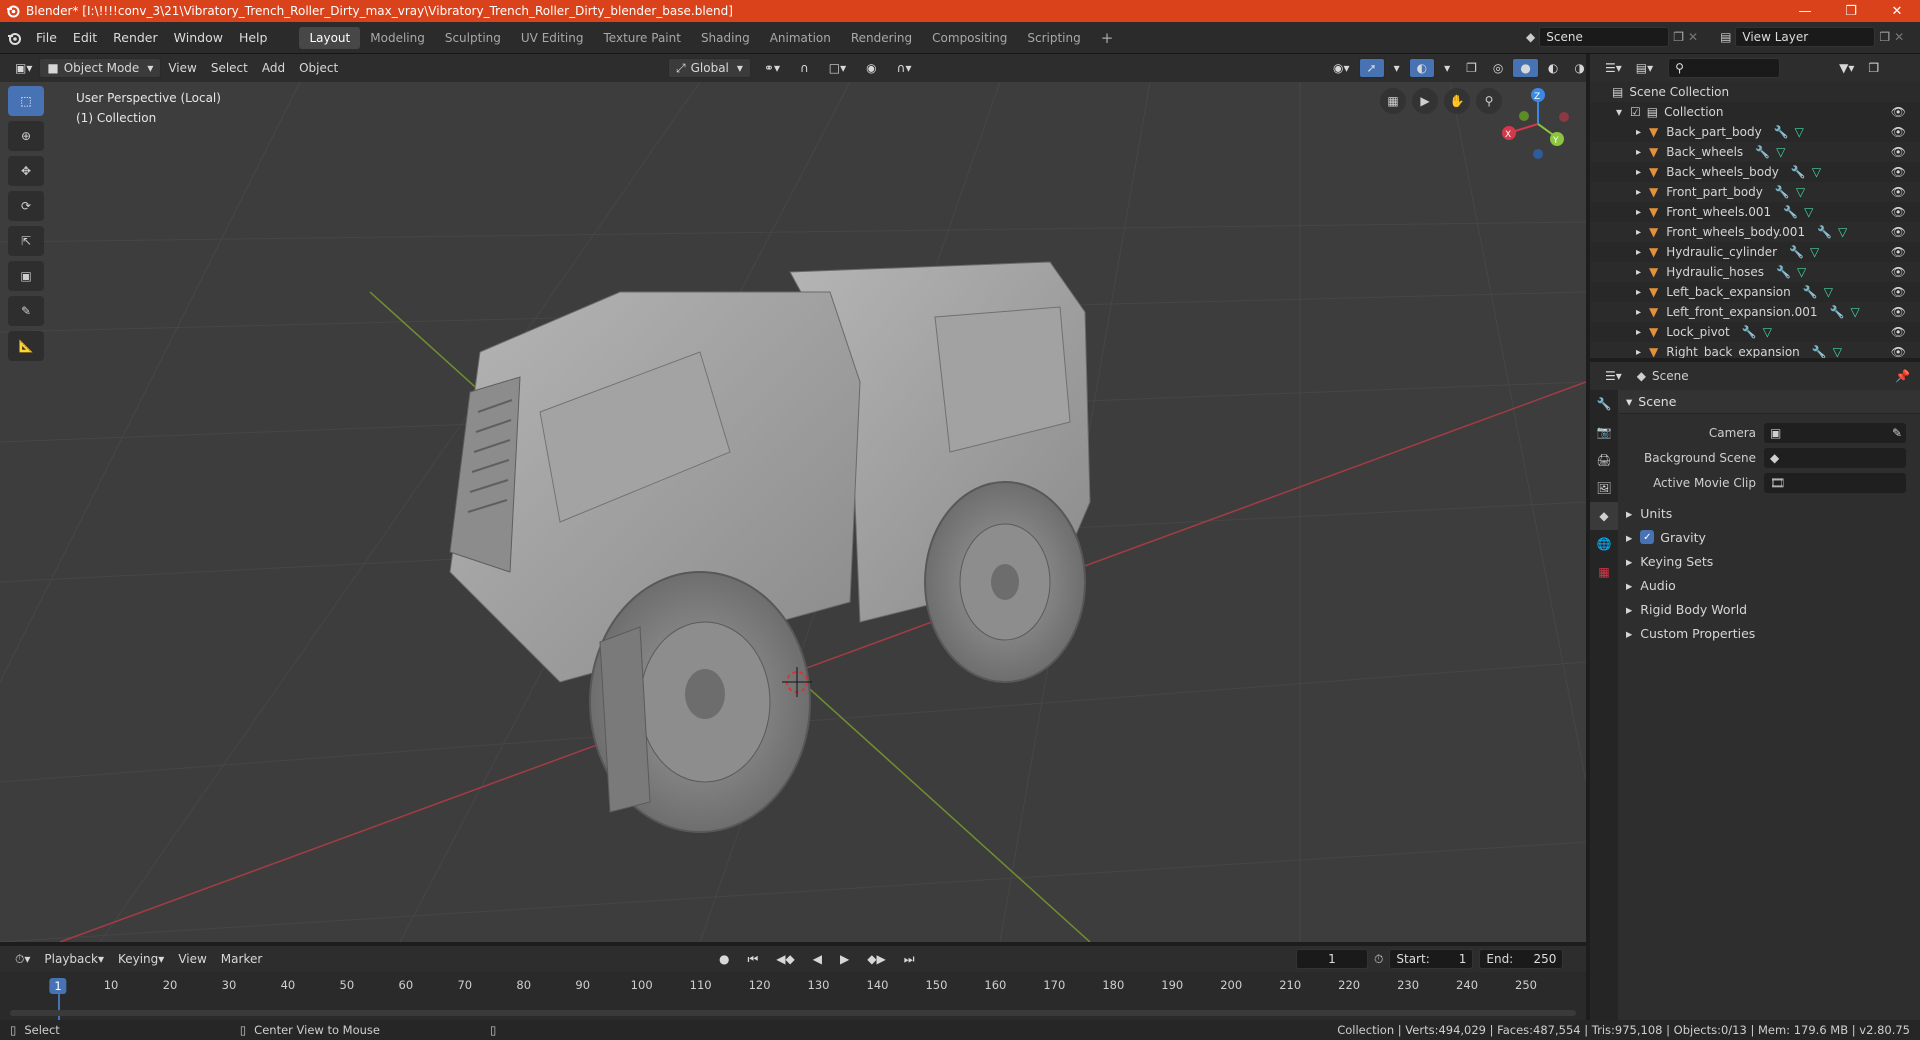 This screenshot has width=1920, height=1040. I want to click on menu-render: Render, so click(135, 37).